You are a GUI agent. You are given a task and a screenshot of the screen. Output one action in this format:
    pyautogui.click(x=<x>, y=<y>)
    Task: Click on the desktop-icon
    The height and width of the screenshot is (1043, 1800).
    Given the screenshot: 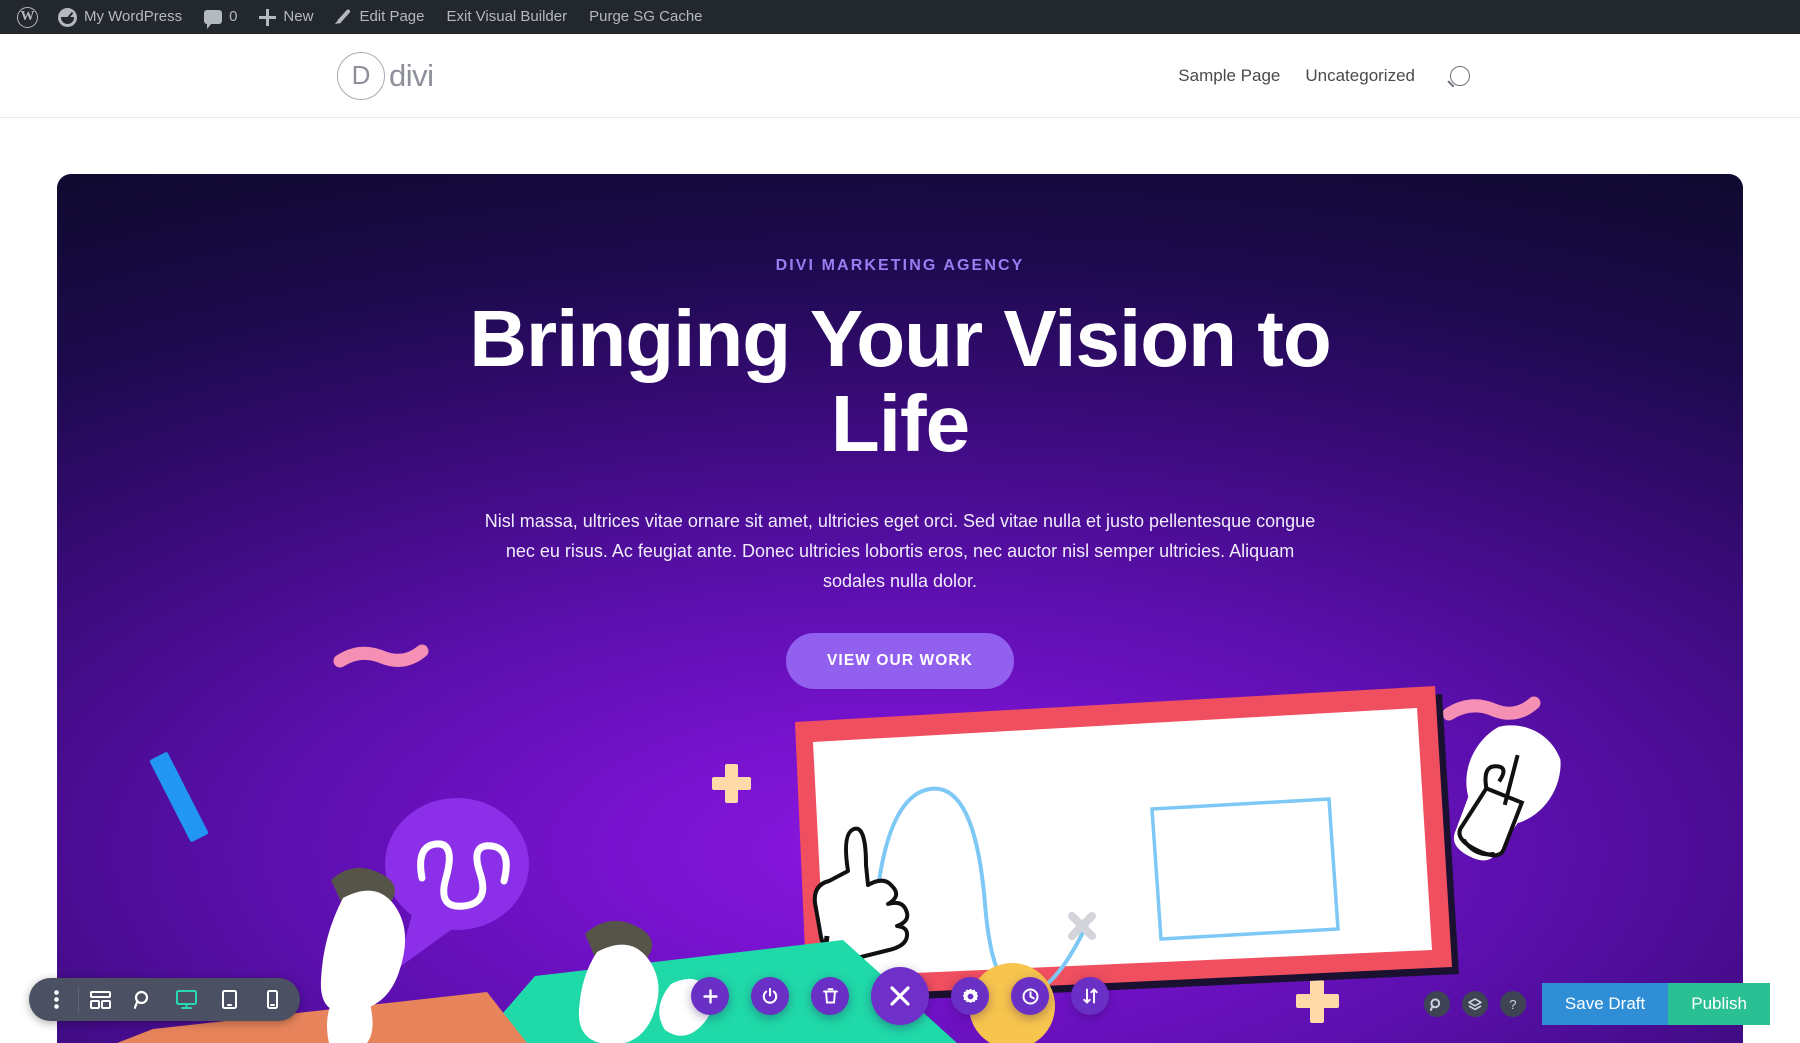 What is the action you would take?
    pyautogui.click(x=186, y=999)
    